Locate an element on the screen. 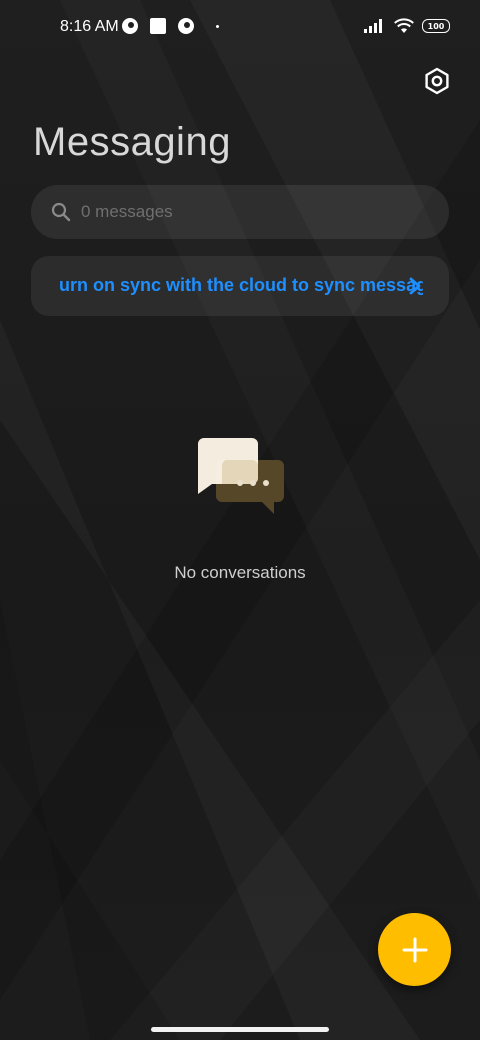  status-time: 8:16 AM is located at coordinates (89, 26).